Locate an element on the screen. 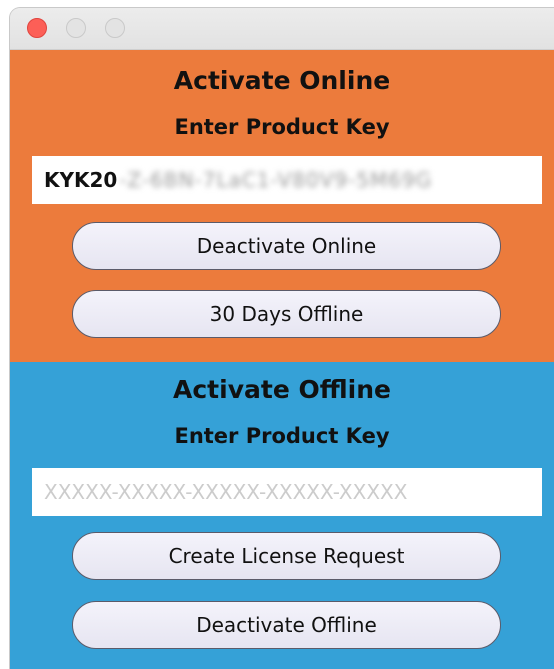 The image size is (554, 669). product-key-masked: -Z-6BN-7LaC1-V80V9-5M69G is located at coordinates (276, 180).